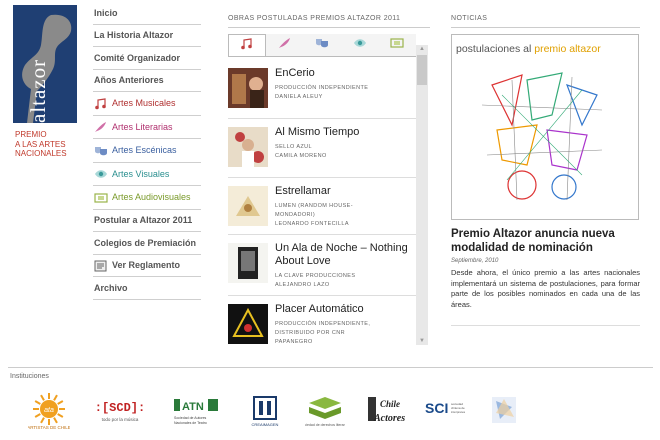 The width and height of the screenshot is (660, 440). Describe the element at coordinates (38, 90) in the screenshot. I see `logo-wordmark: altazor` at that location.